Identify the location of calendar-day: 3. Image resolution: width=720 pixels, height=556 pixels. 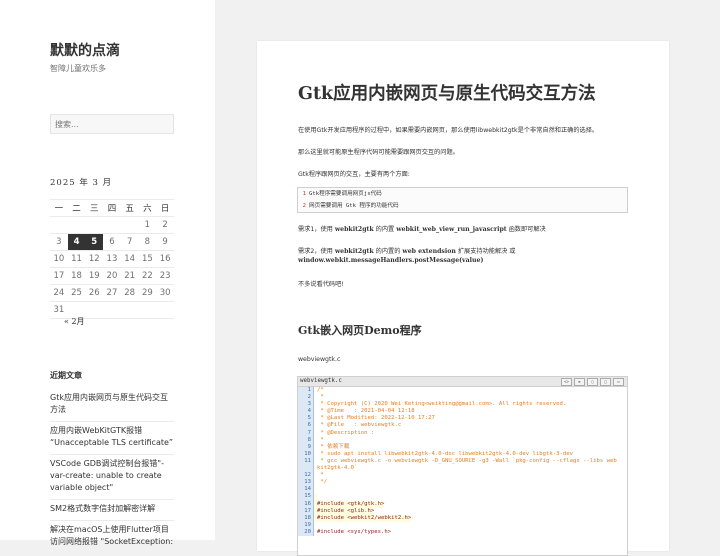
(59, 242).